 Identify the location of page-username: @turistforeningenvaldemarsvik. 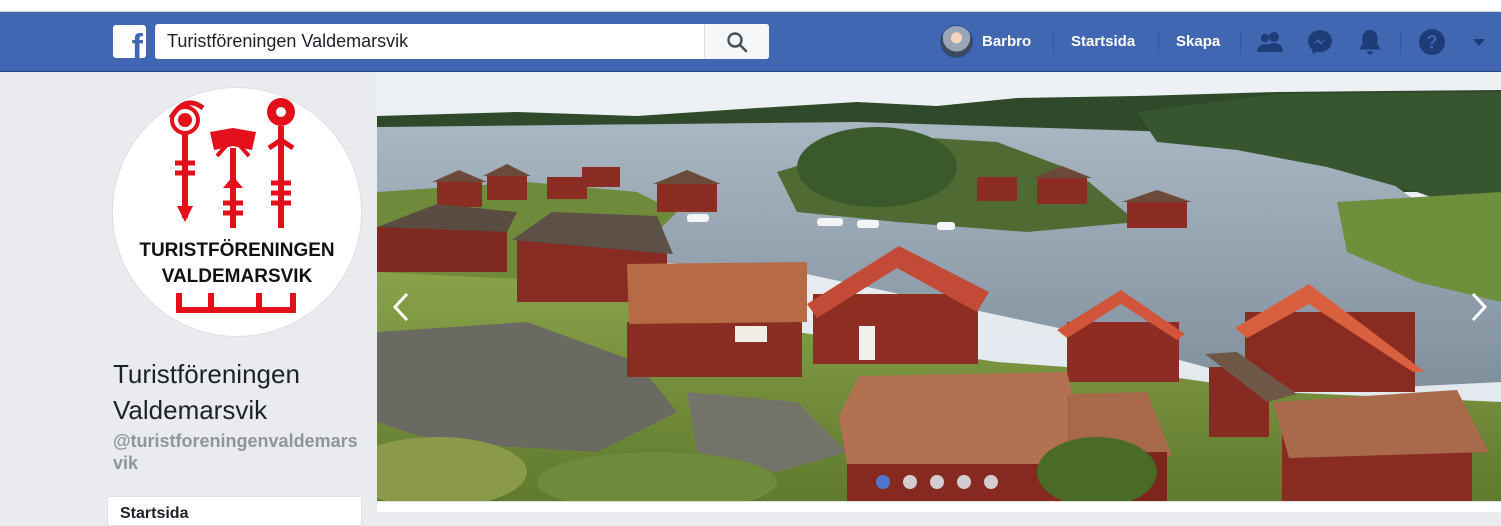
(238, 452).